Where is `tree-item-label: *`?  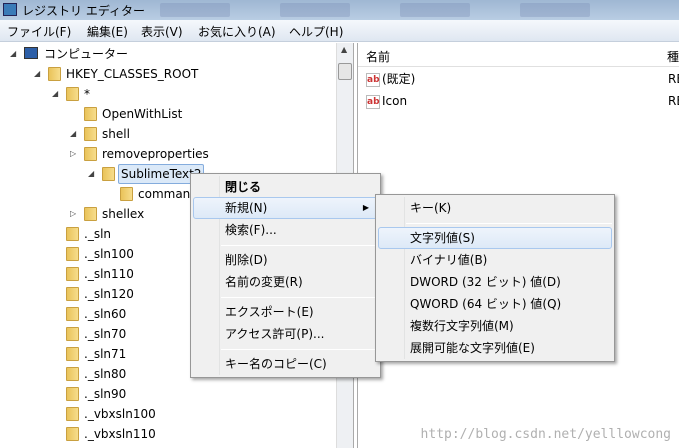 tree-item-label: * is located at coordinates (87, 94).